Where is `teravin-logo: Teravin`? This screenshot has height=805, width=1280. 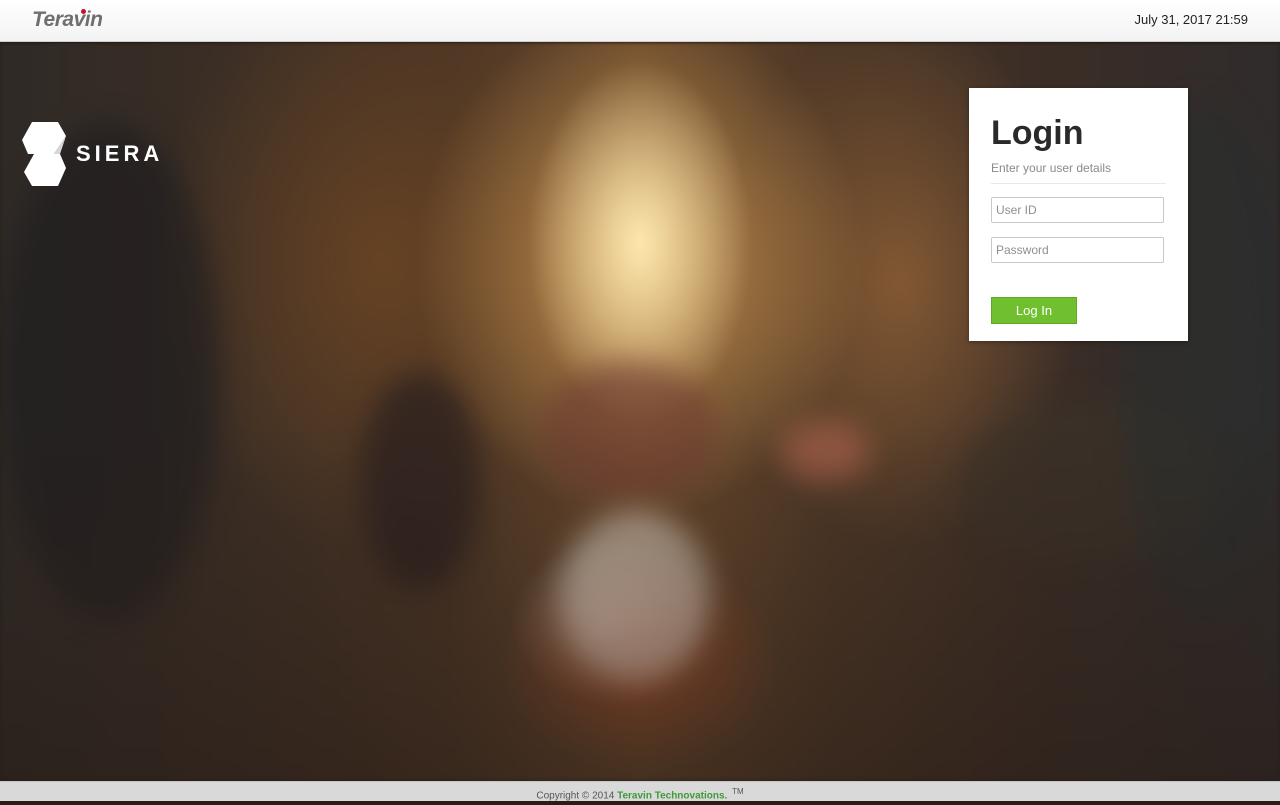
teravin-logo: Teravin is located at coordinates (67, 20).